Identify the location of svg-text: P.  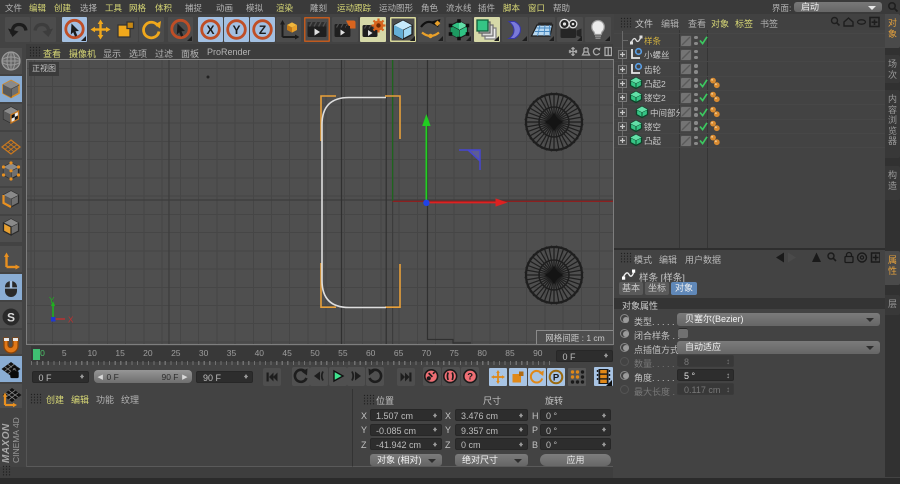
(556, 378).